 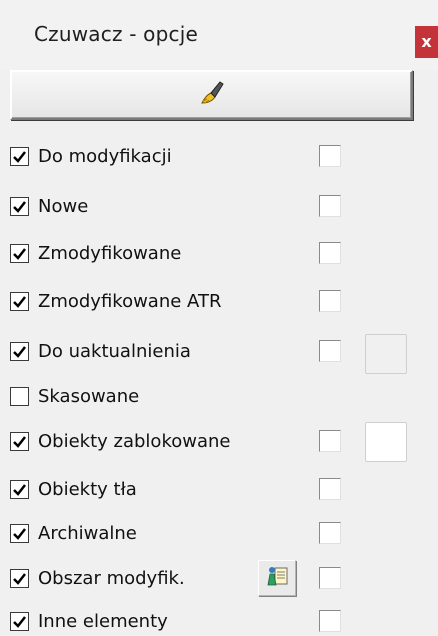 What do you see at coordinates (19, 156) in the screenshot?
I see `do-modyfikacji-checkbox` at bounding box center [19, 156].